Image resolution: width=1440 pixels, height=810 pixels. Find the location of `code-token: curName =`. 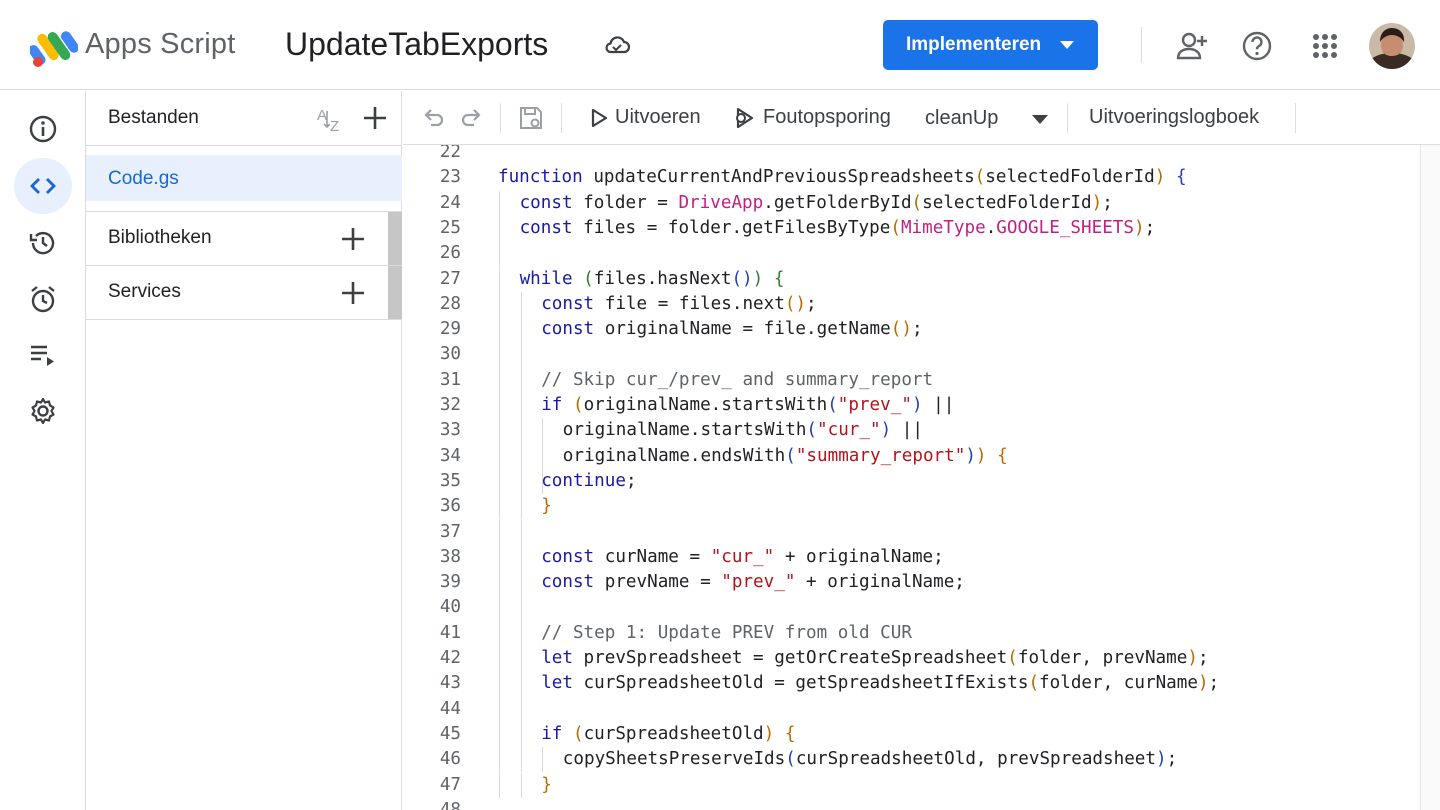

code-token: curName = is located at coordinates (652, 556).